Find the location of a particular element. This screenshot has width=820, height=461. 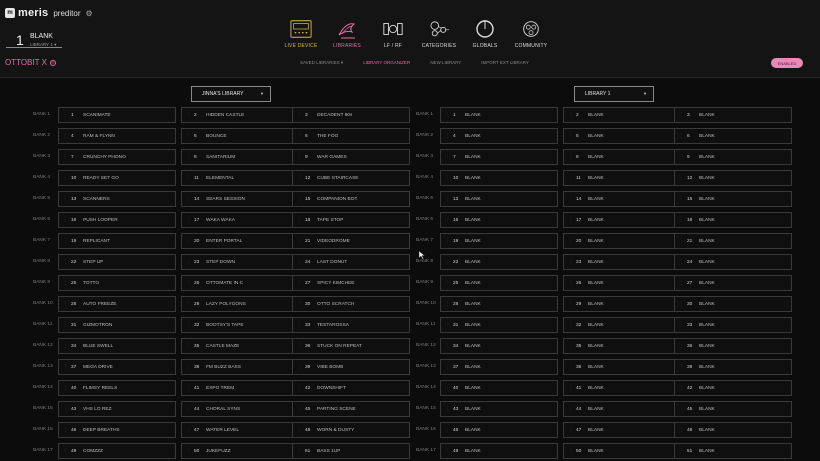

preset-slot: ⋮ 10 READY SET GO is located at coordinates (117, 178).